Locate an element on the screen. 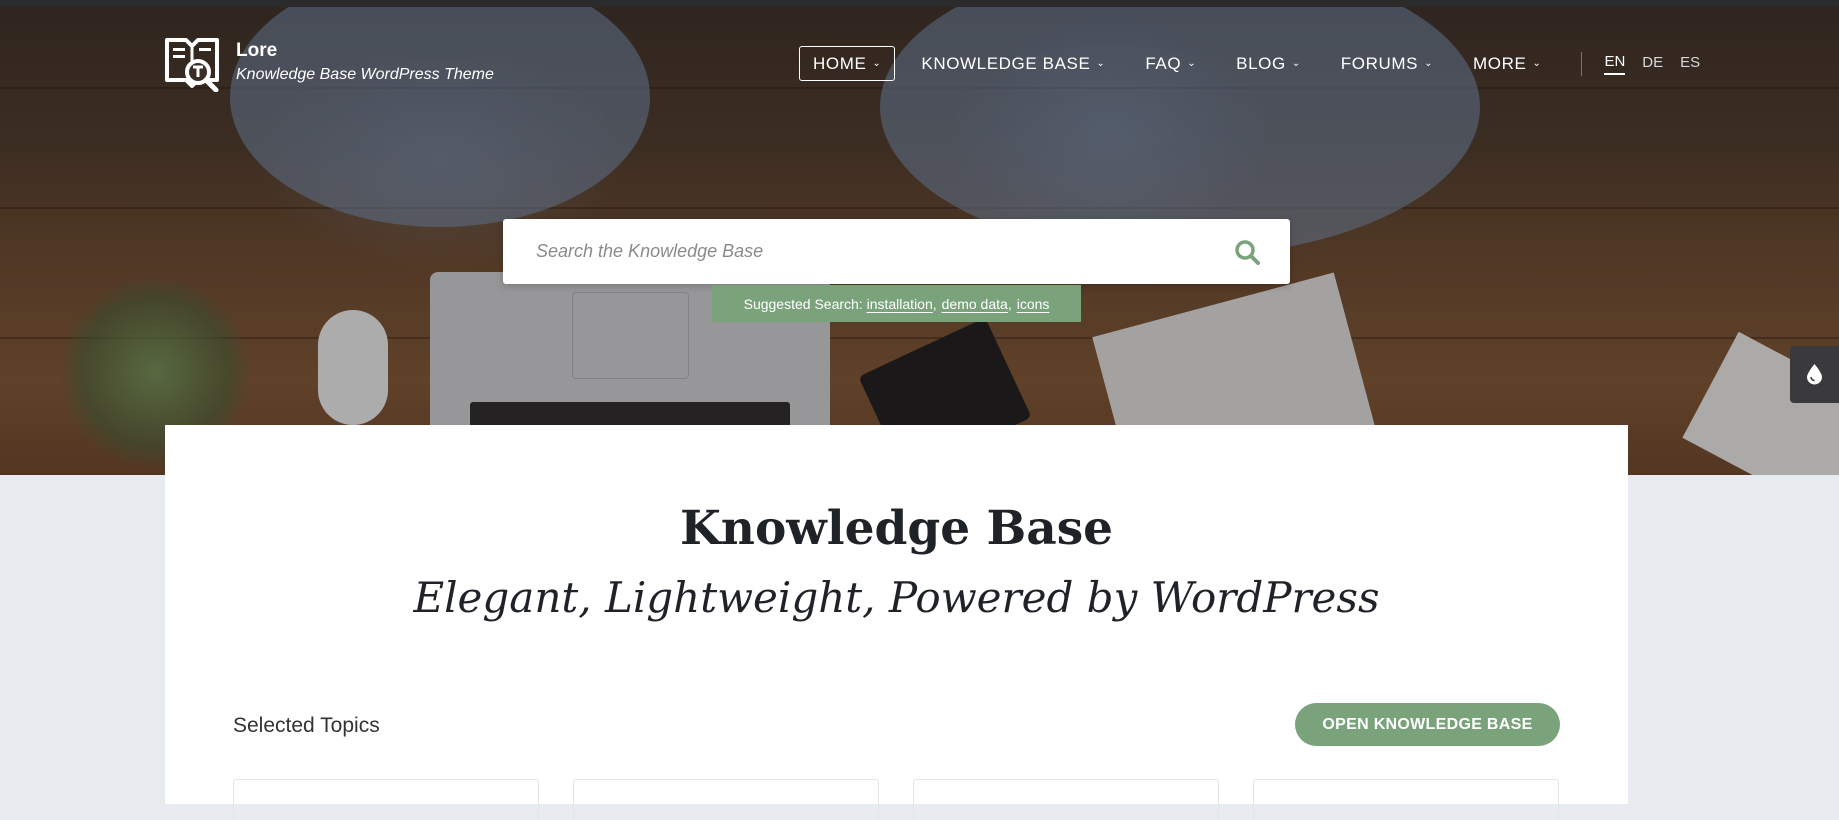 Image resolution: width=1839 pixels, height=820 pixels. style-switcher-toggle is located at coordinates (1814, 374).